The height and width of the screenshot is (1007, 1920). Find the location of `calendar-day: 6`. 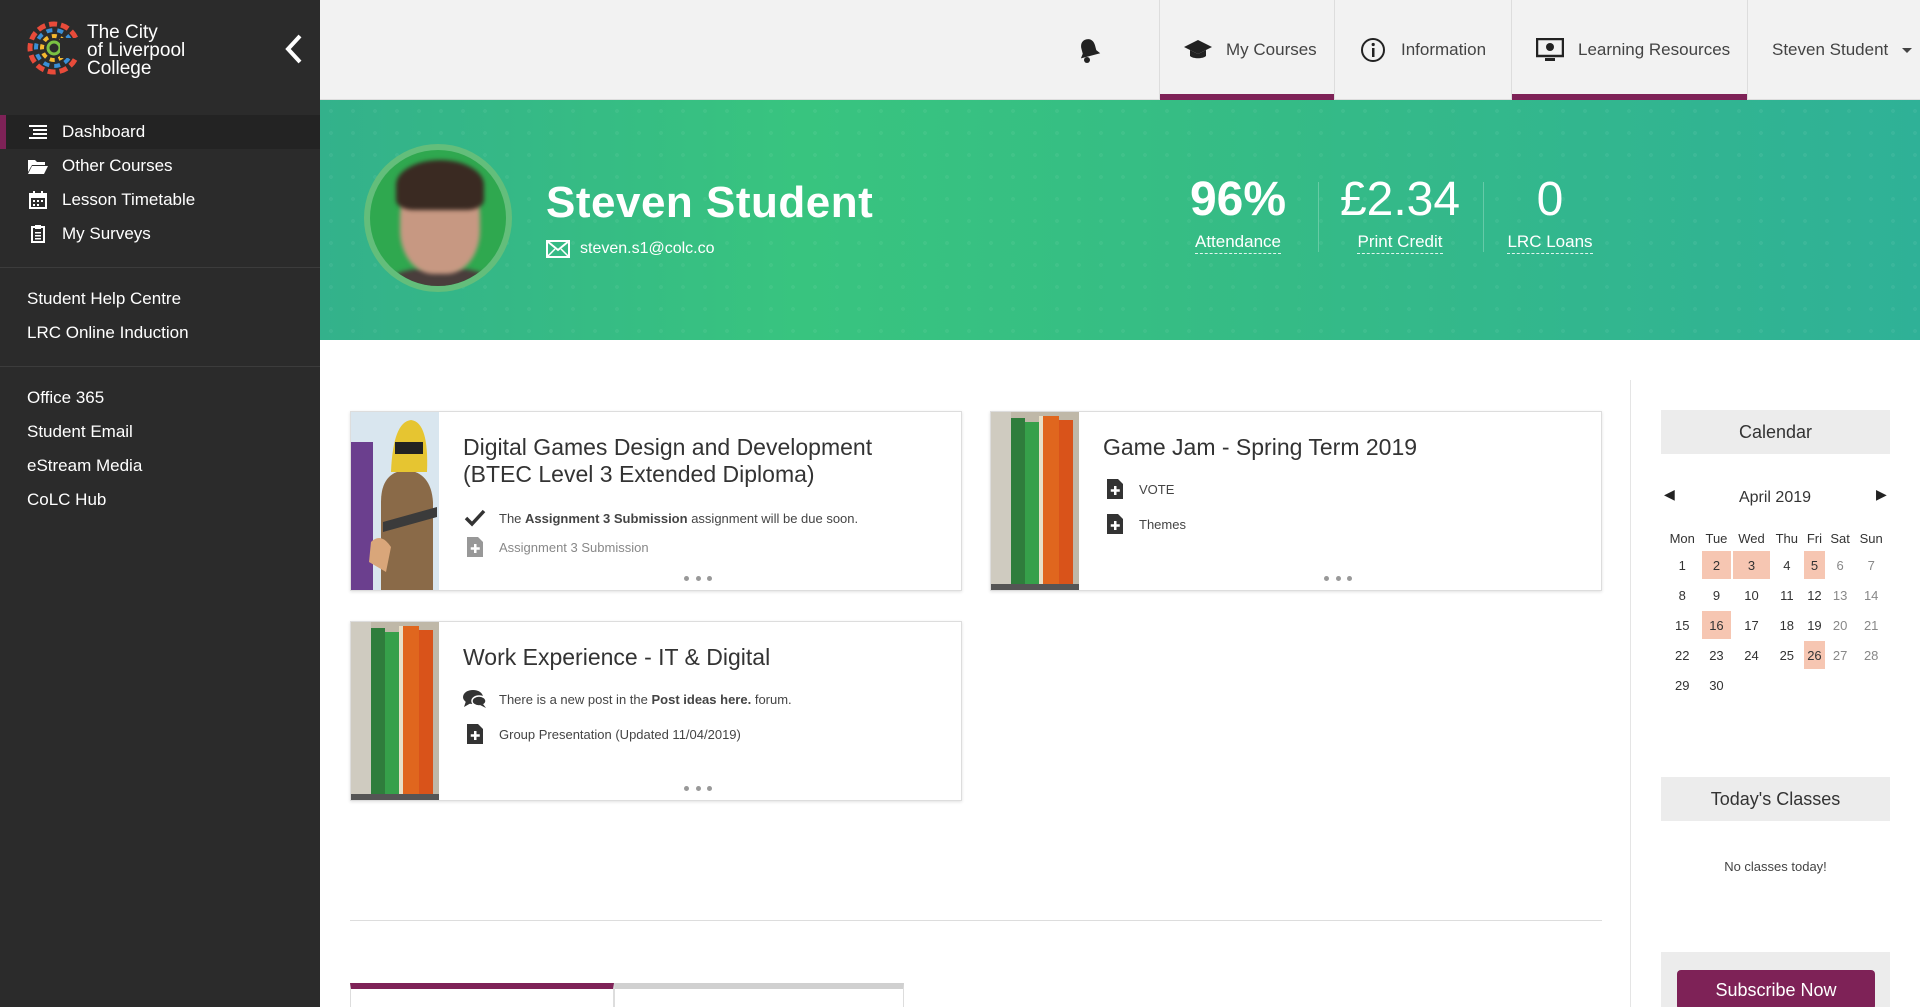

calendar-day: 6 is located at coordinates (1840, 565).